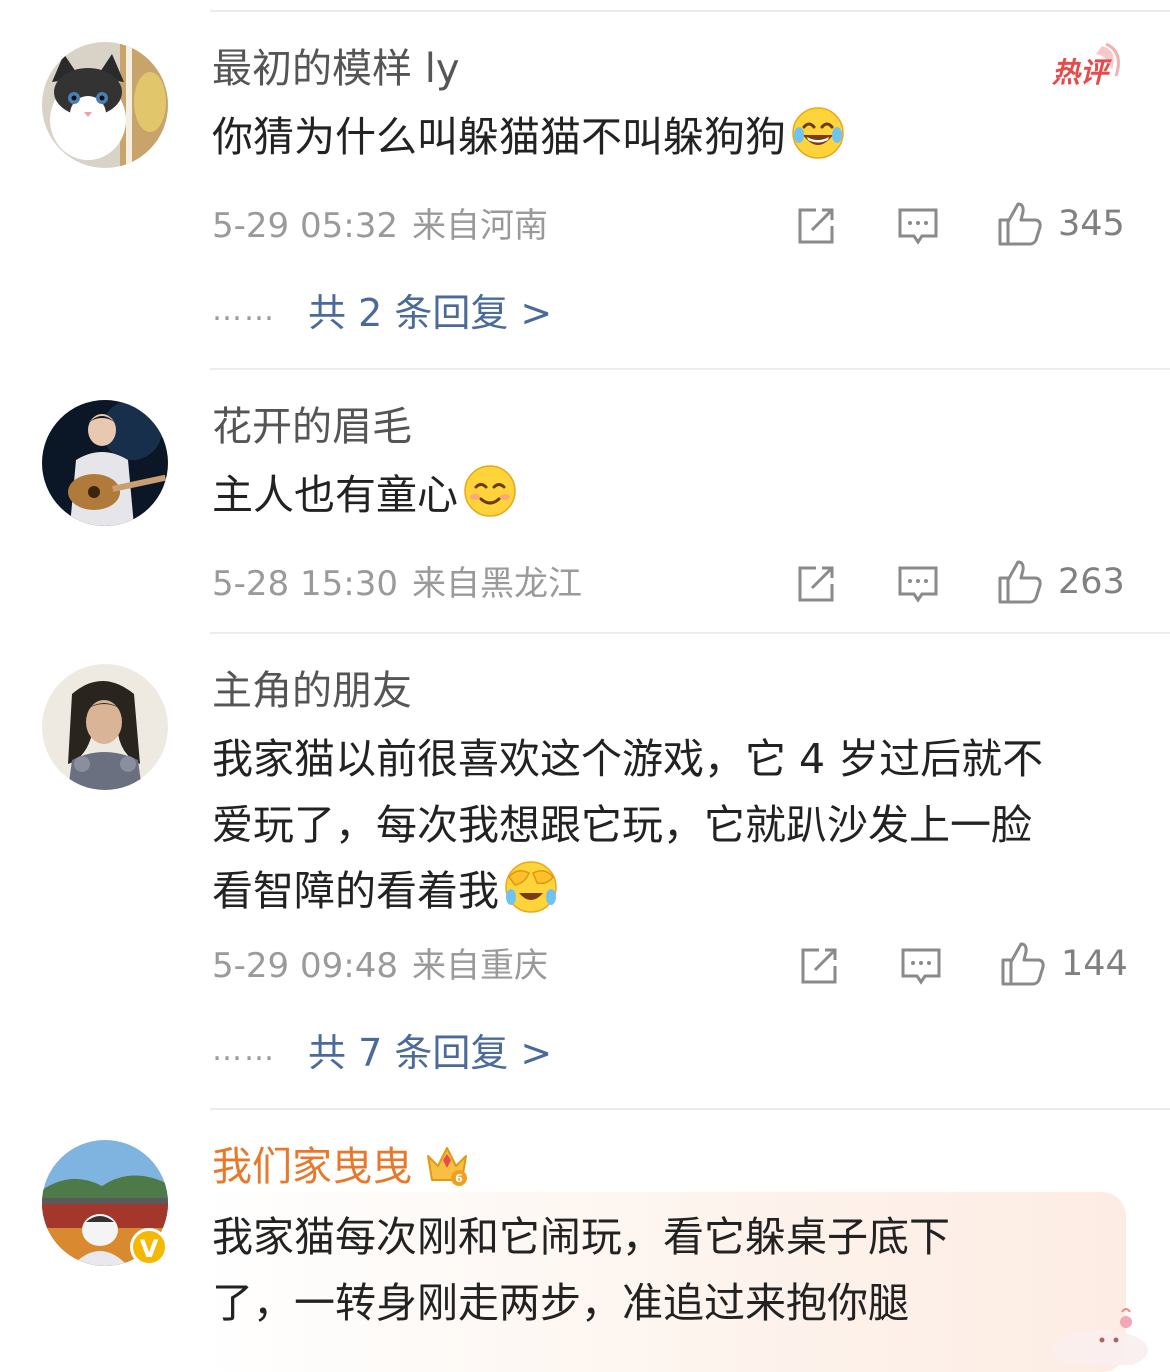 The height and width of the screenshot is (1372, 1170). What do you see at coordinates (490, 491) in the screenshot?
I see `smile-emoji-icon` at bounding box center [490, 491].